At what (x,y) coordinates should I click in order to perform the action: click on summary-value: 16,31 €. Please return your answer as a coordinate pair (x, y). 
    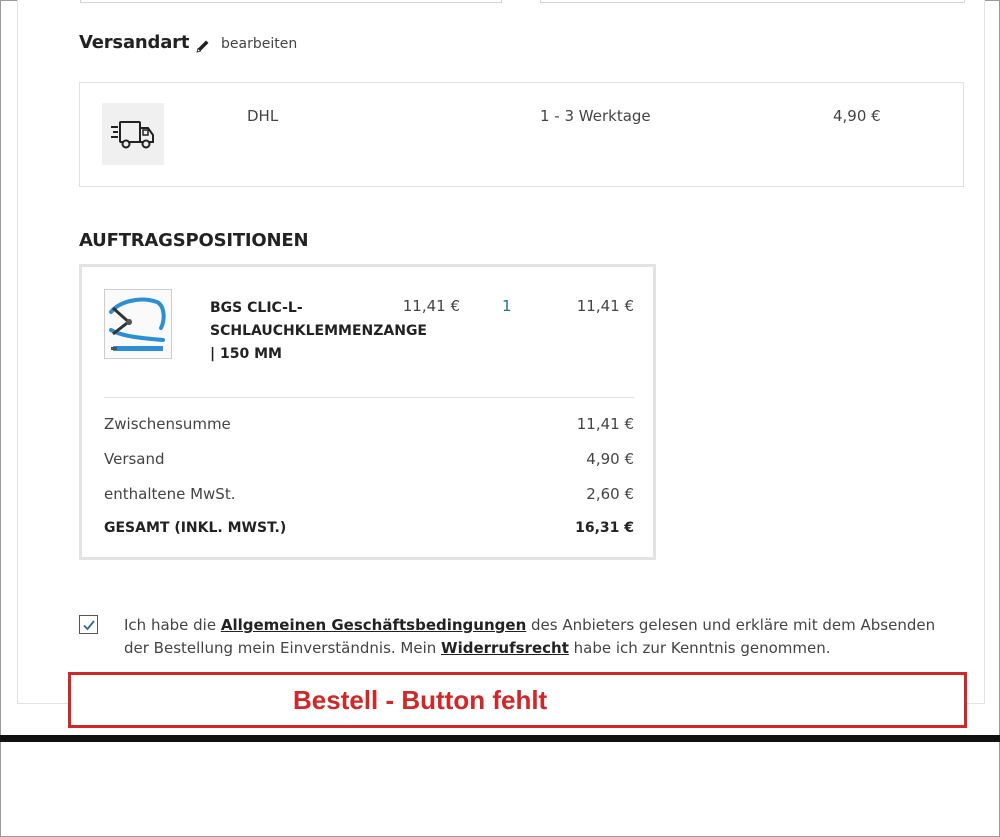
    Looking at the image, I should click on (604, 528).